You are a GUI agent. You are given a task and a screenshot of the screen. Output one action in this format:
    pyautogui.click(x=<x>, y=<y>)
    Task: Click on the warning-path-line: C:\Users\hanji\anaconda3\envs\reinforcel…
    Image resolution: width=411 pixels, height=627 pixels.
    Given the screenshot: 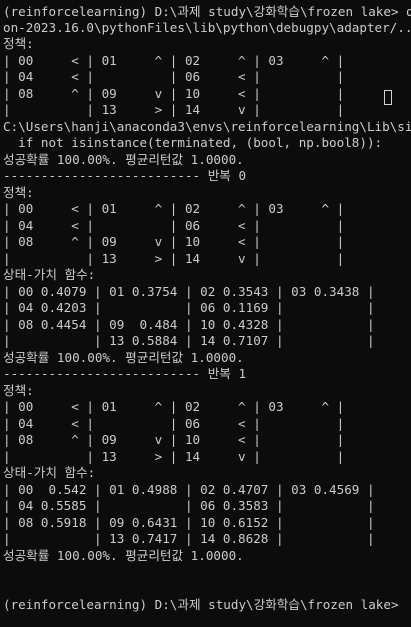 What is the action you would take?
    pyautogui.click(x=207, y=126)
    